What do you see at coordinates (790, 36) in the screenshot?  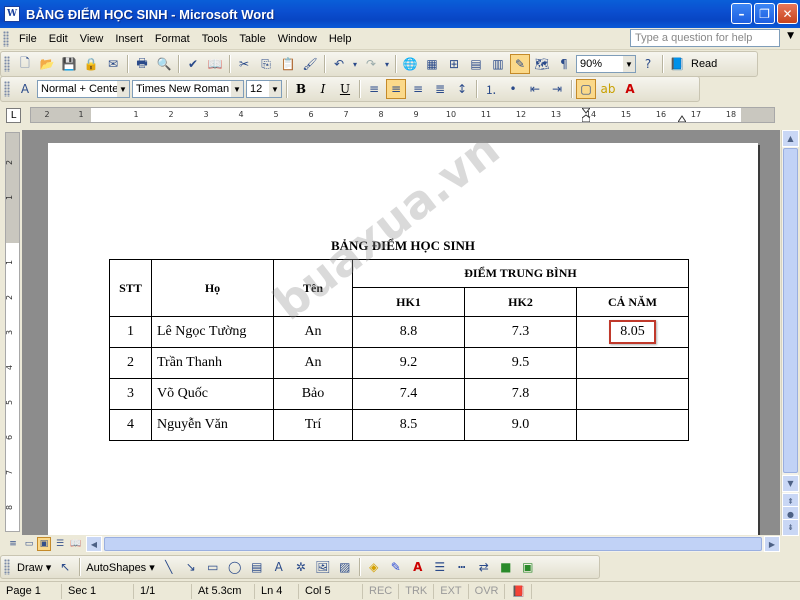 I see `help-dropdown-icon: ▼` at bounding box center [790, 36].